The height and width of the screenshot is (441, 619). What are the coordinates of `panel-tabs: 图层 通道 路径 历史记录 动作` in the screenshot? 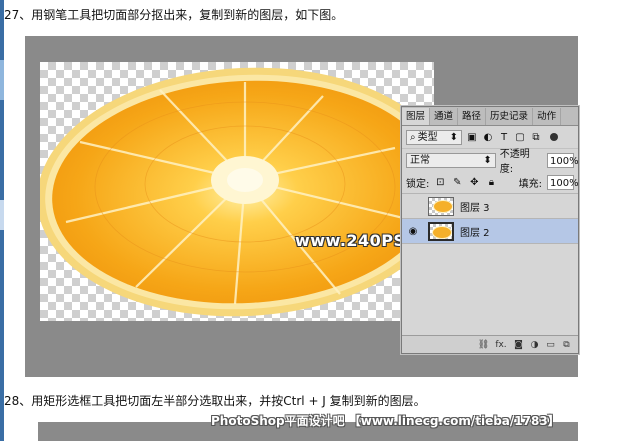 It's located at (490, 116).